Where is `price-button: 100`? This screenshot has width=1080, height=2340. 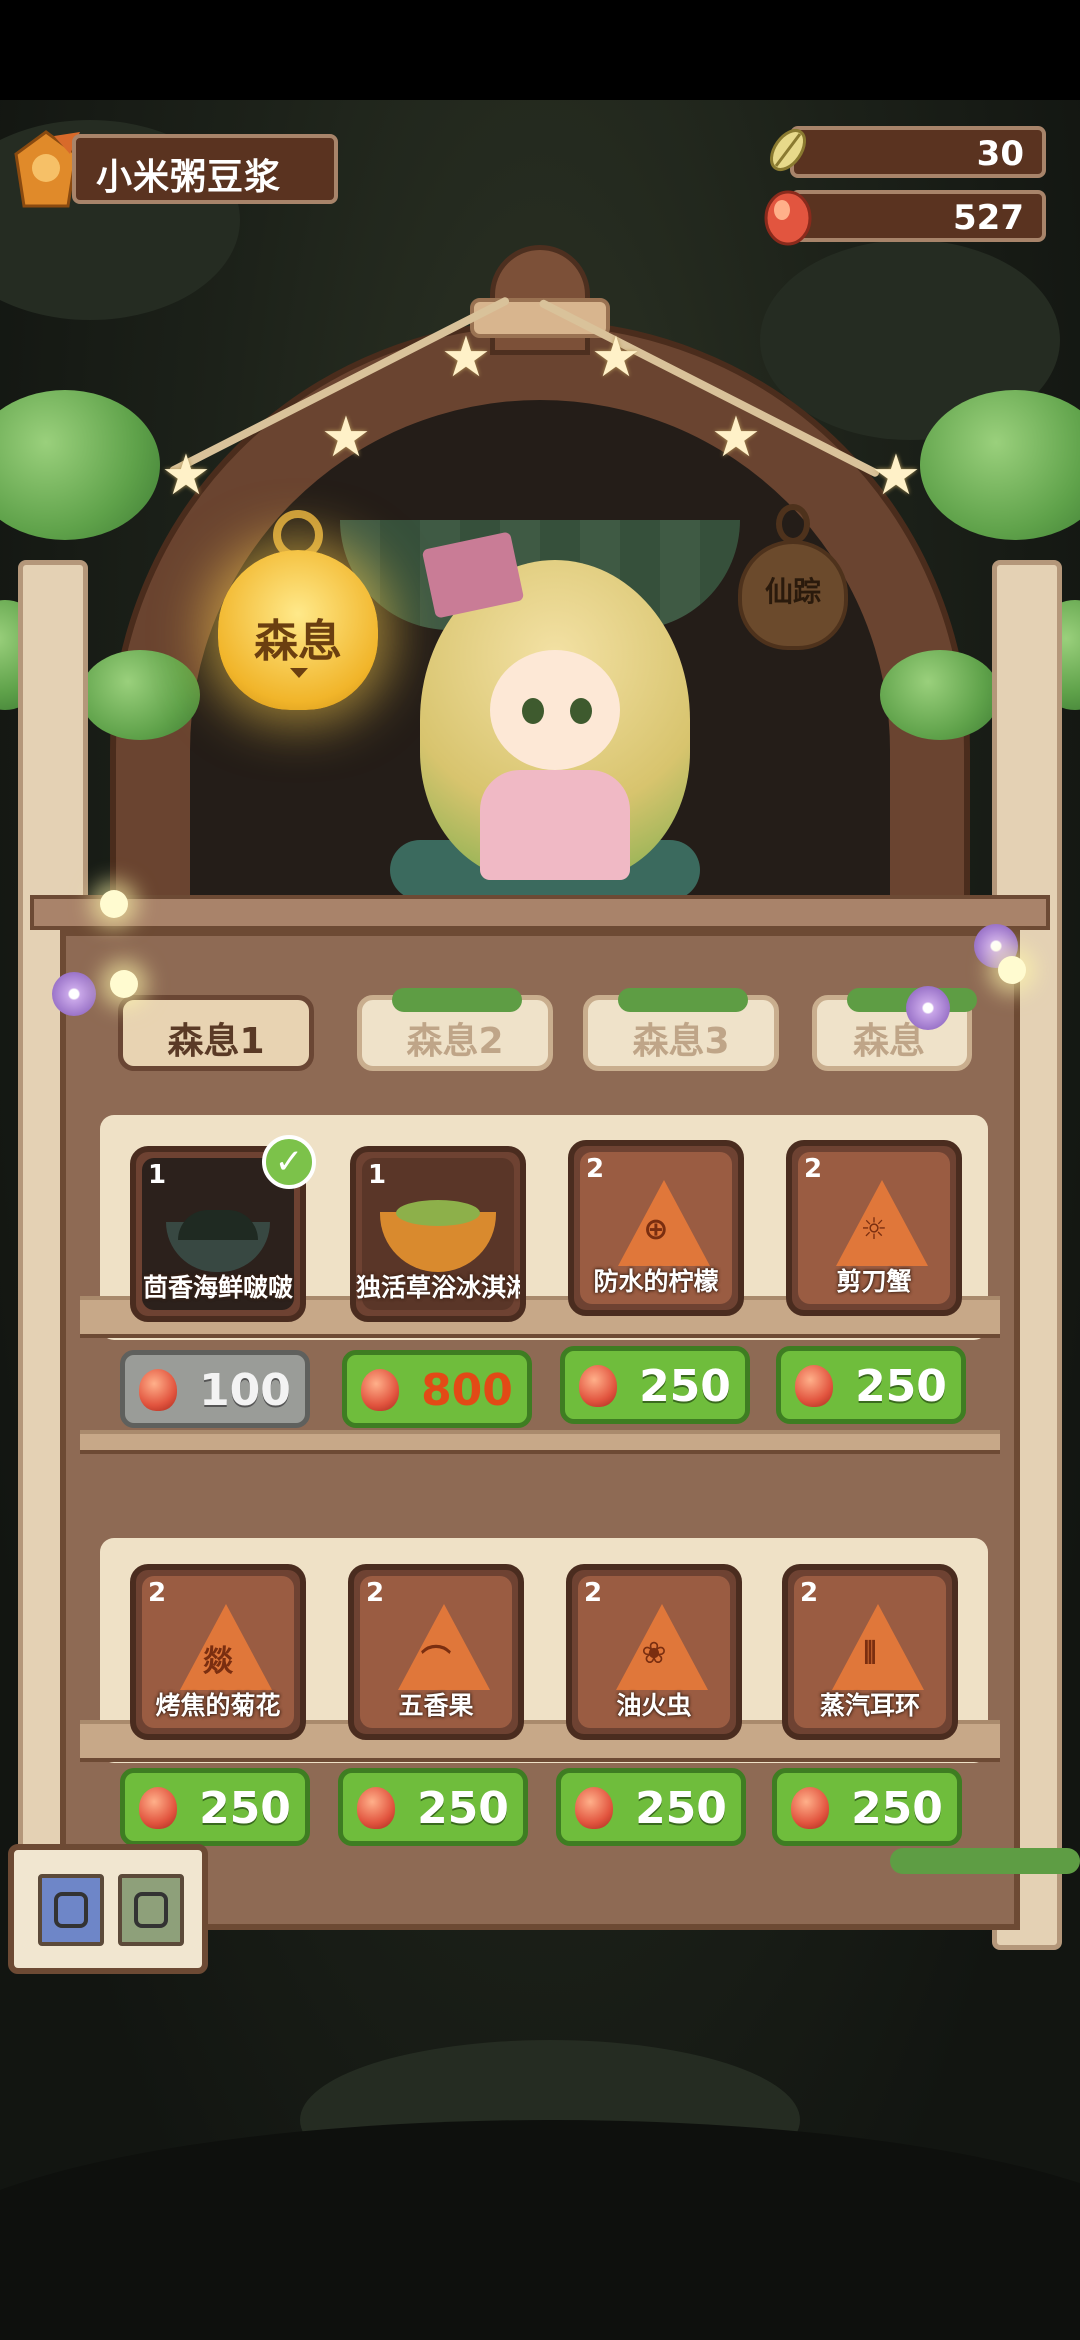
price-button: 100 is located at coordinates (215, 1389).